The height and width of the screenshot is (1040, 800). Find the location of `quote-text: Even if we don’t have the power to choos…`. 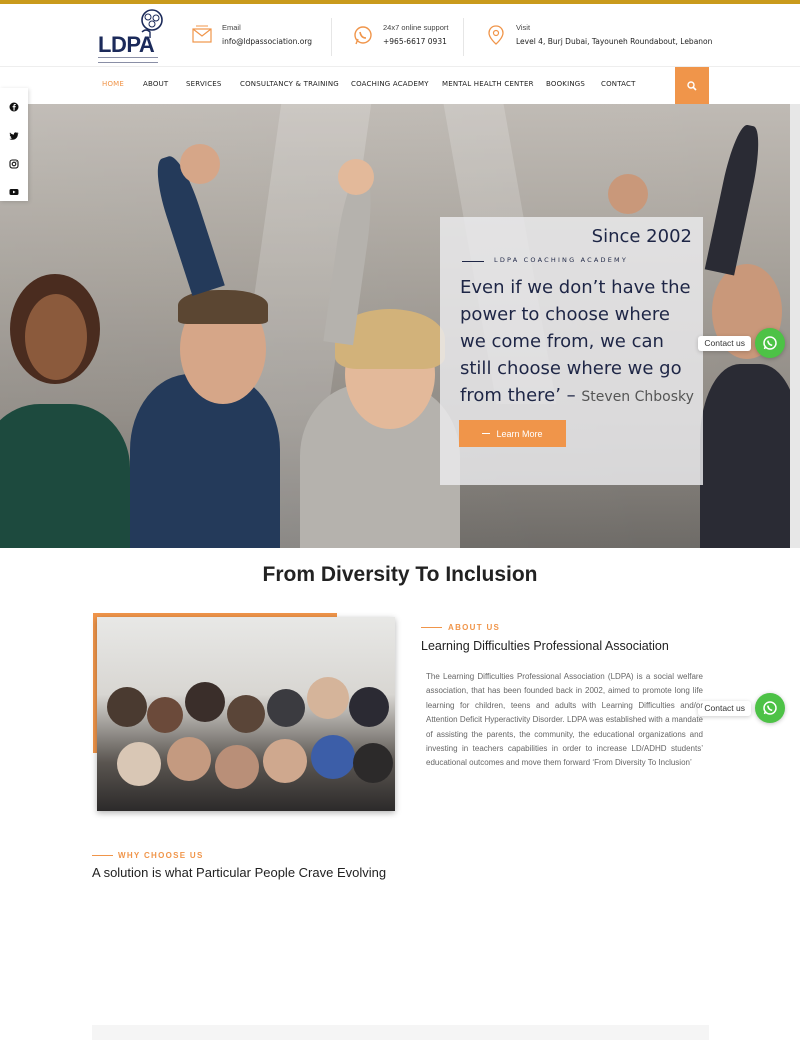

quote-text: Even if we don’t have the power to choos… is located at coordinates (575, 341).